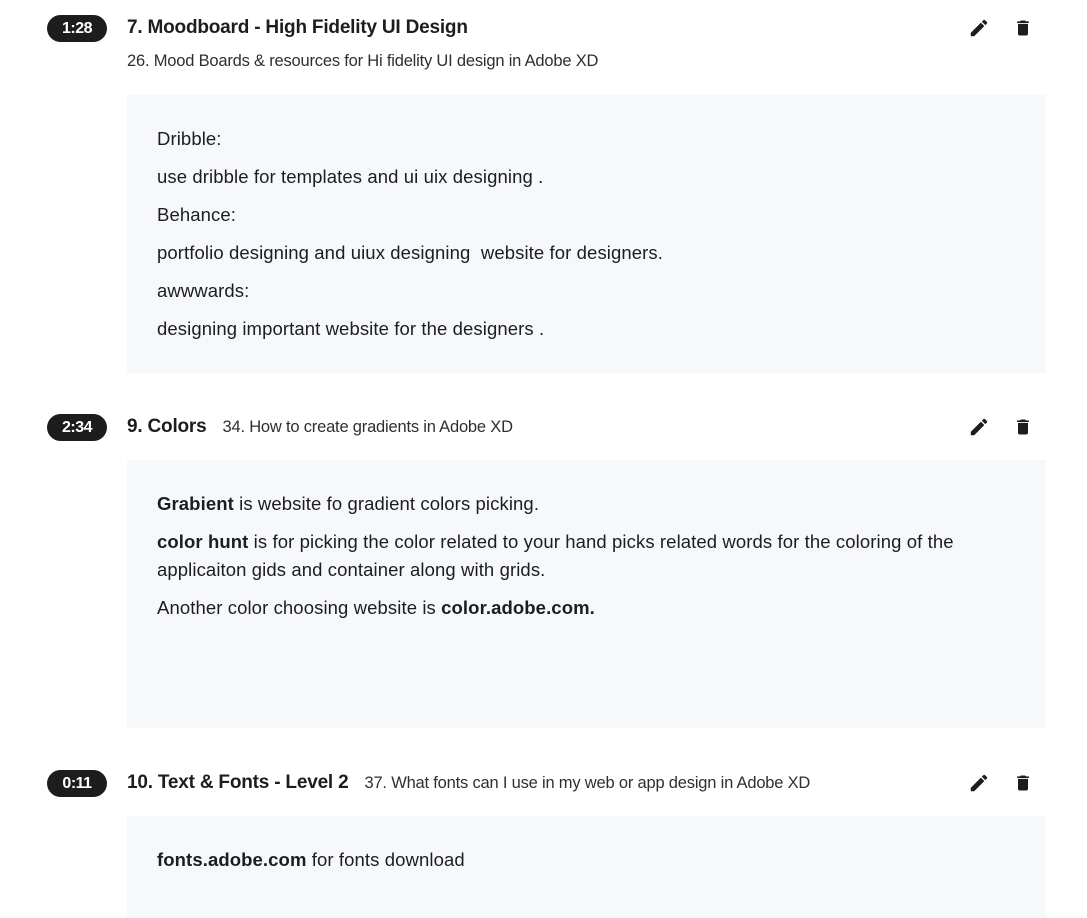 This screenshot has height=918, width=1087. Describe the element at coordinates (232, 859) in the screenshot. I see `note-bold-text: fonts.adobe.com` at that location.